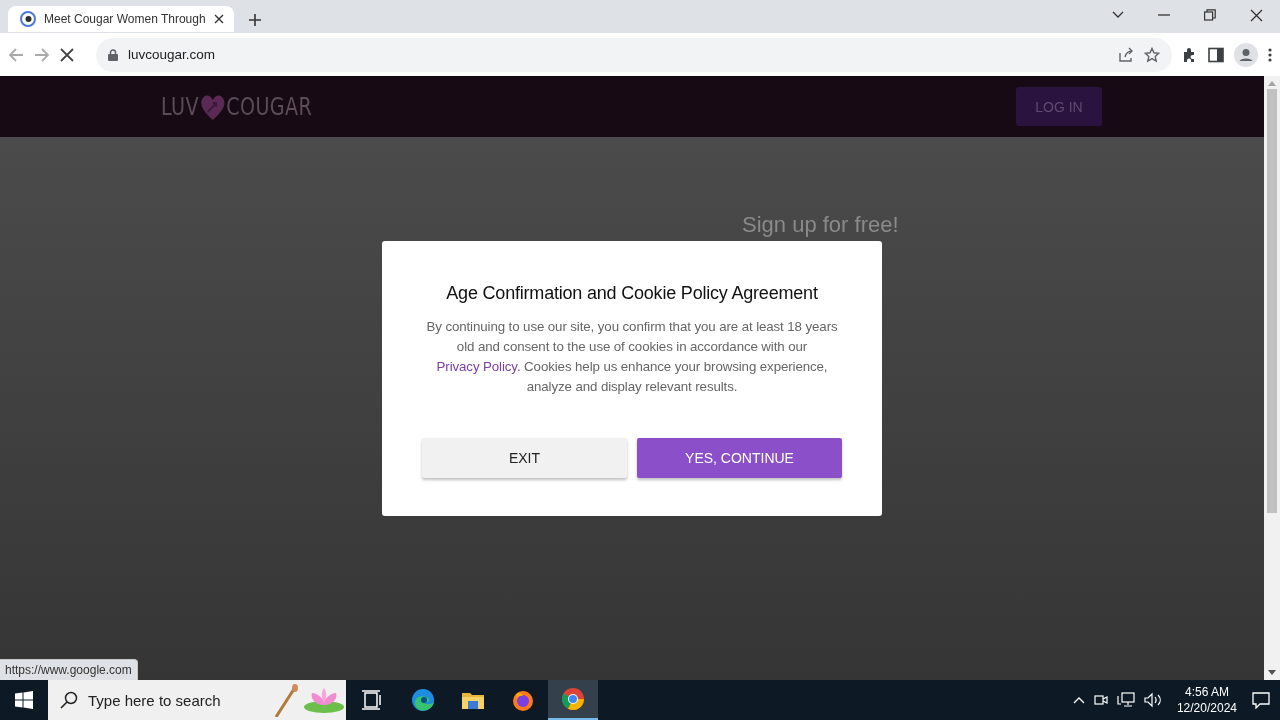  What do you see at coordinates (1152, 54) in the screenshot?
I see `star-icon` at bounding box center [1152, 54].